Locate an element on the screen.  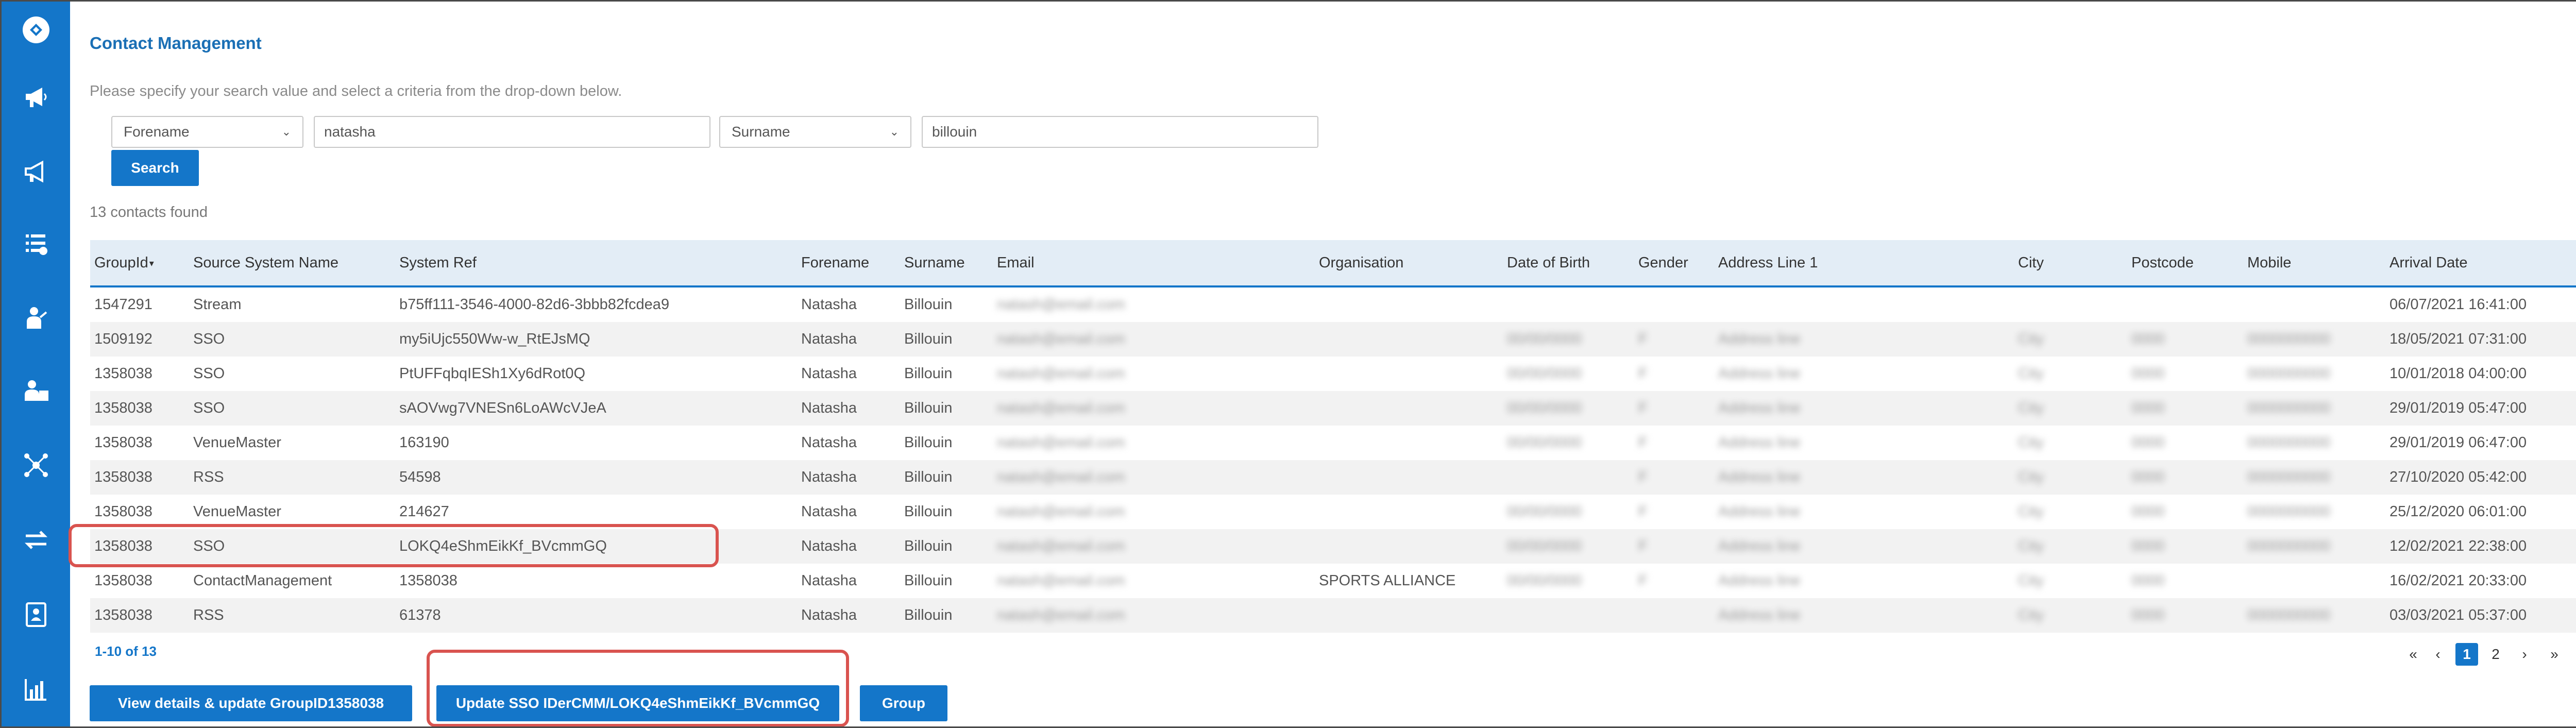
cell-address is located at coordinates (1852, 305).